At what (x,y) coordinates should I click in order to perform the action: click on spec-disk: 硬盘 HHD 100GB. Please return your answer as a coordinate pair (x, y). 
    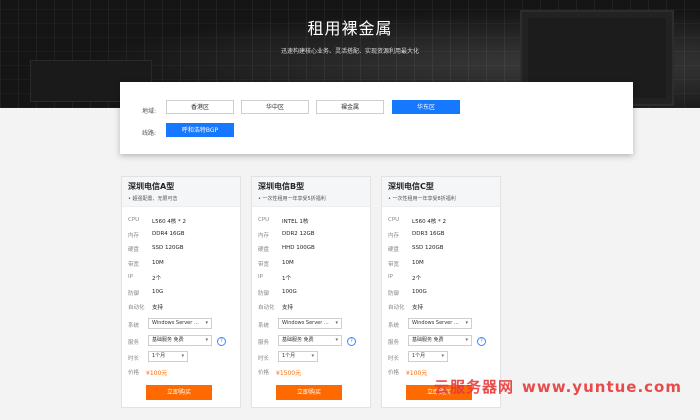
    Looking at the image, I should click on (286, 249).